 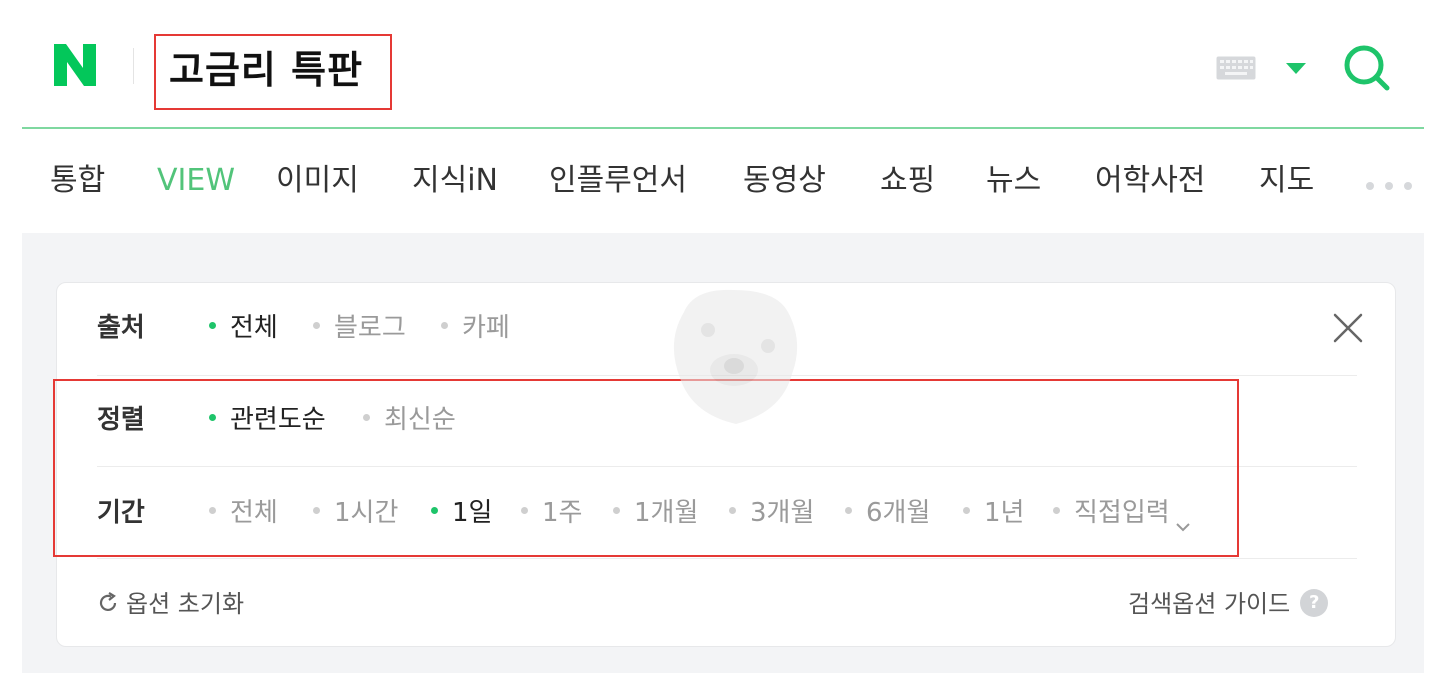 What do you see at coordinates (121, 420) in the screenshot?
I see `sort-label: 정렬` at bounding box center [121, 420].